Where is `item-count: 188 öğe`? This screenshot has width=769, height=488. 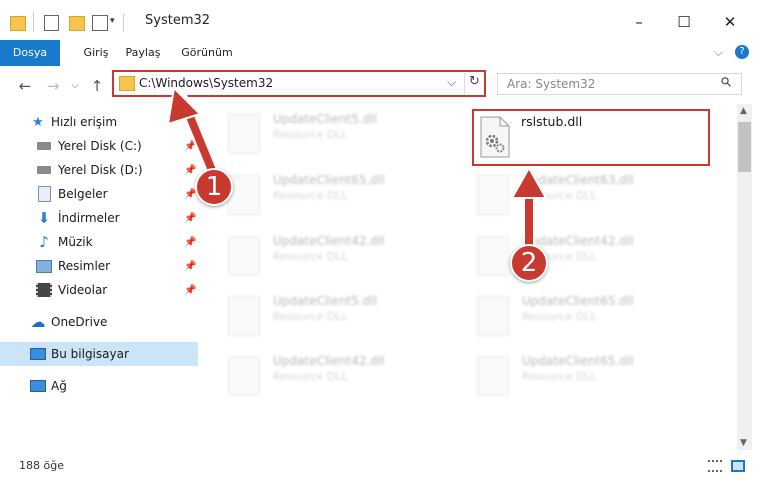
item-count: 188 öğe is located at coordinates (41, 465).